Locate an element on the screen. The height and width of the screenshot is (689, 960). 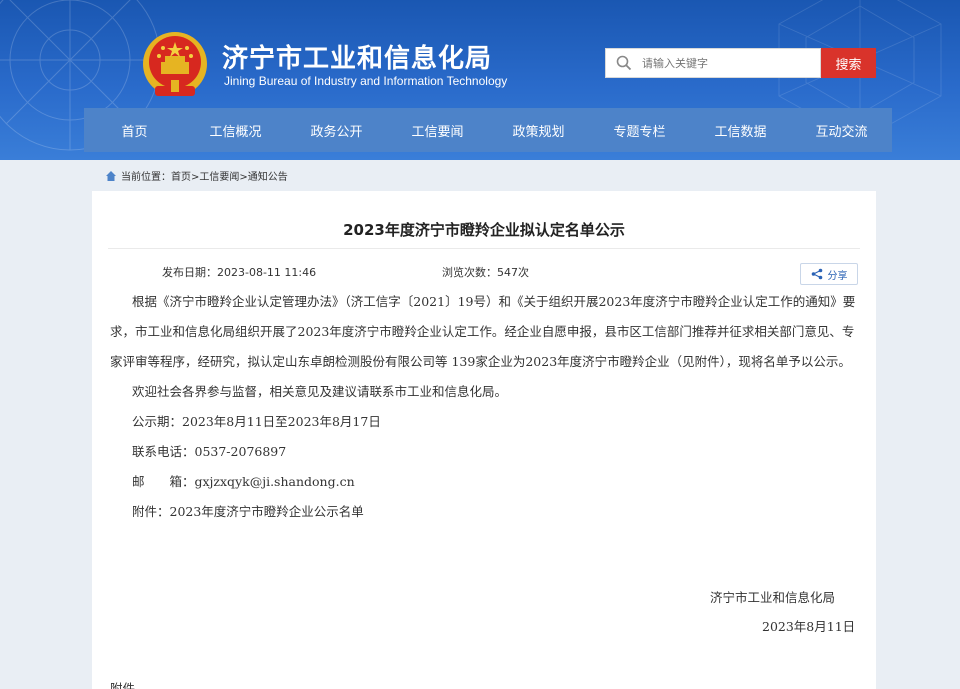
signature-date: 2023年8月11日 is located at coordinates (809, 626).